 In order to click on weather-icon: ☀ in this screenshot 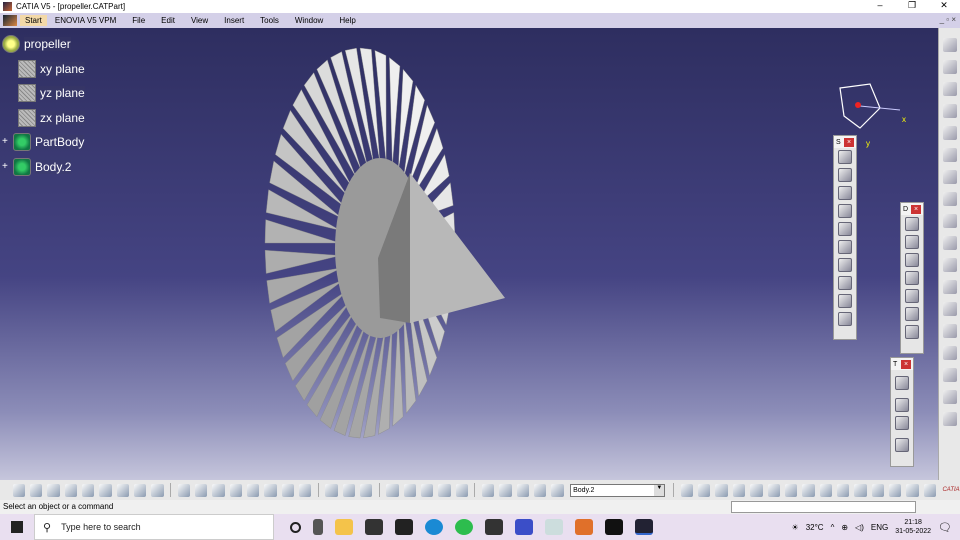, I will do `click(795, 527)`.